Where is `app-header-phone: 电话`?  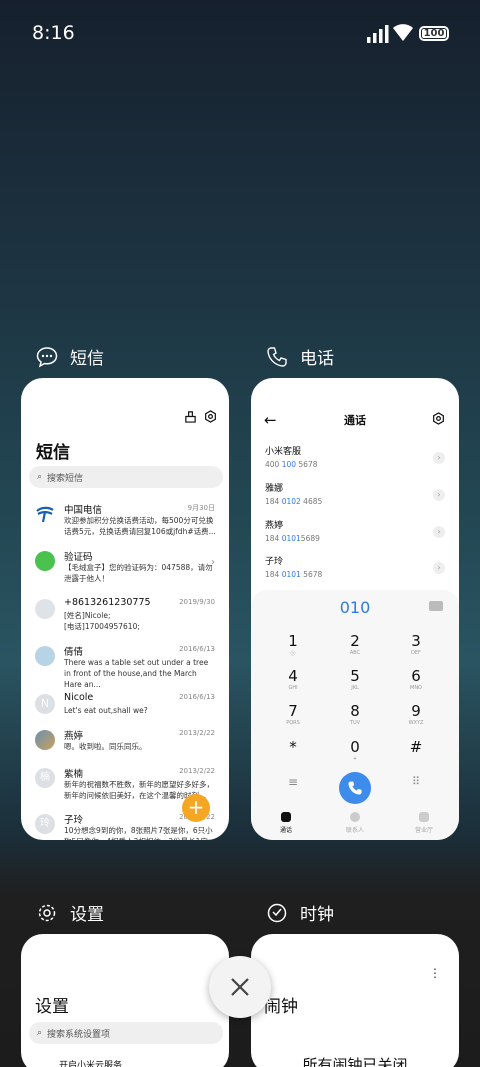
app-header-phone: 电话 is located at coordinates (300, 356).